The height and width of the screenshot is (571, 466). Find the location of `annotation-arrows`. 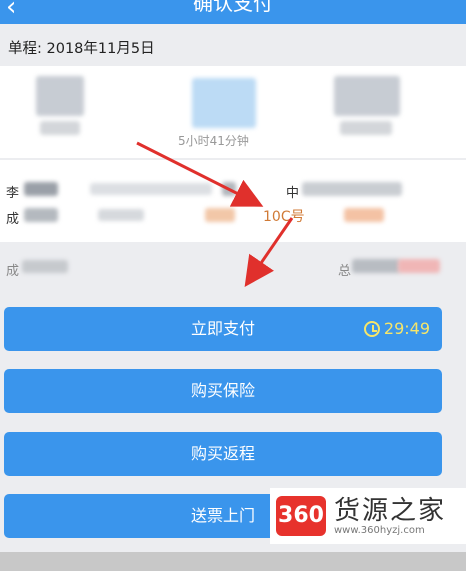

annotation-arrows is located at coordinates (215, 214).